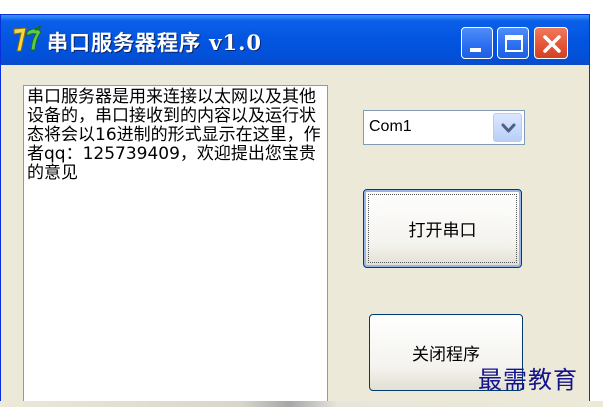 Image resolution: width=603 pixels, height=407 pixels. Describe the element at coordinates (295, 40) in the screenshot. I see `title-bar: 串口服务器程序 v1.0` at that location.